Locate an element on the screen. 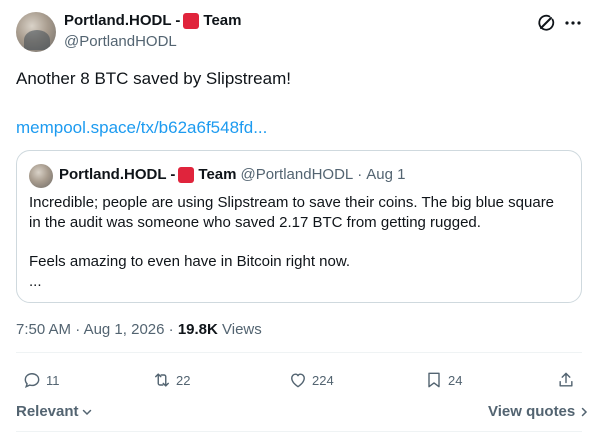  bookmark-count: 24 is located at coordinates (455, 380).